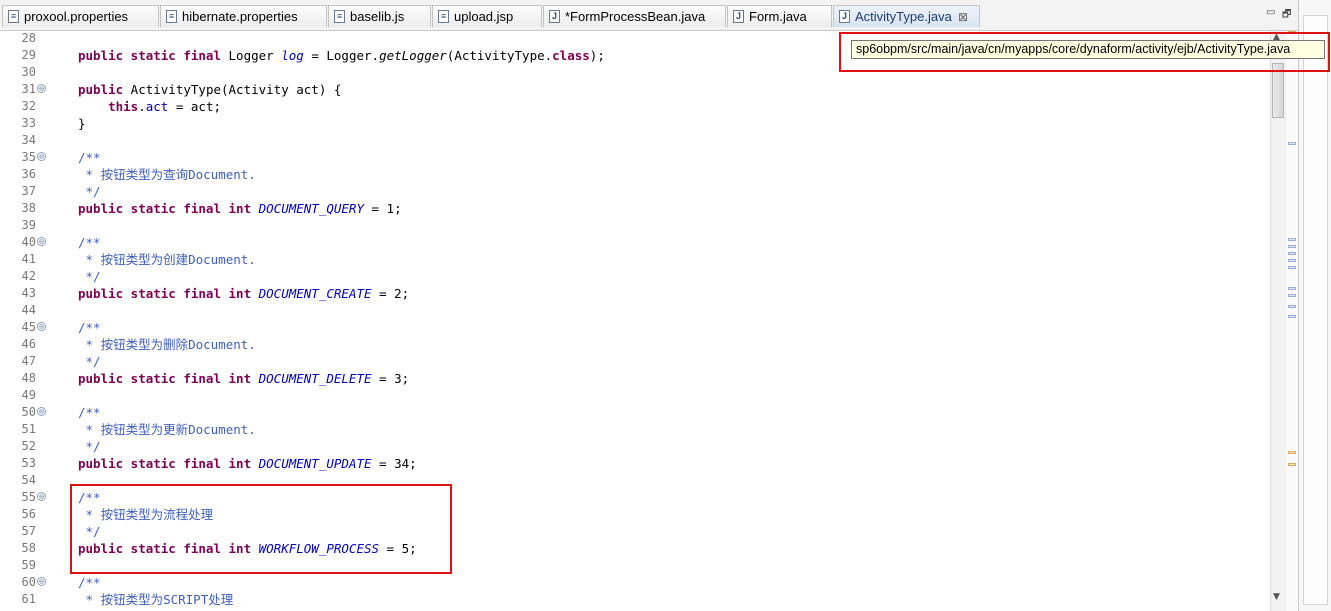  What do you see at coordinates (635, 174) in the screenshot?
I see `code-line: 36 * 按钮类型为查询Document.` at bounding box center [635, 174].